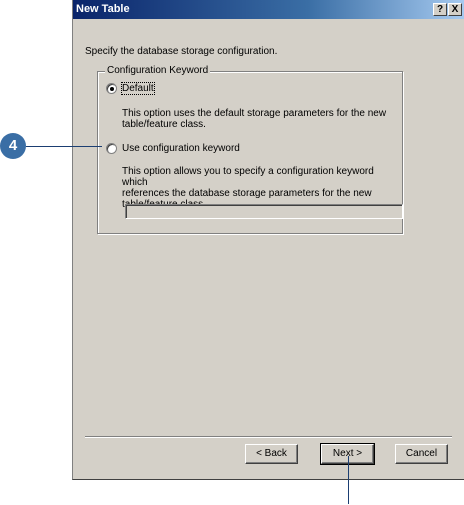 The image size is (464, 505). I want to click on next-button-callout-line, so click(348, 480).